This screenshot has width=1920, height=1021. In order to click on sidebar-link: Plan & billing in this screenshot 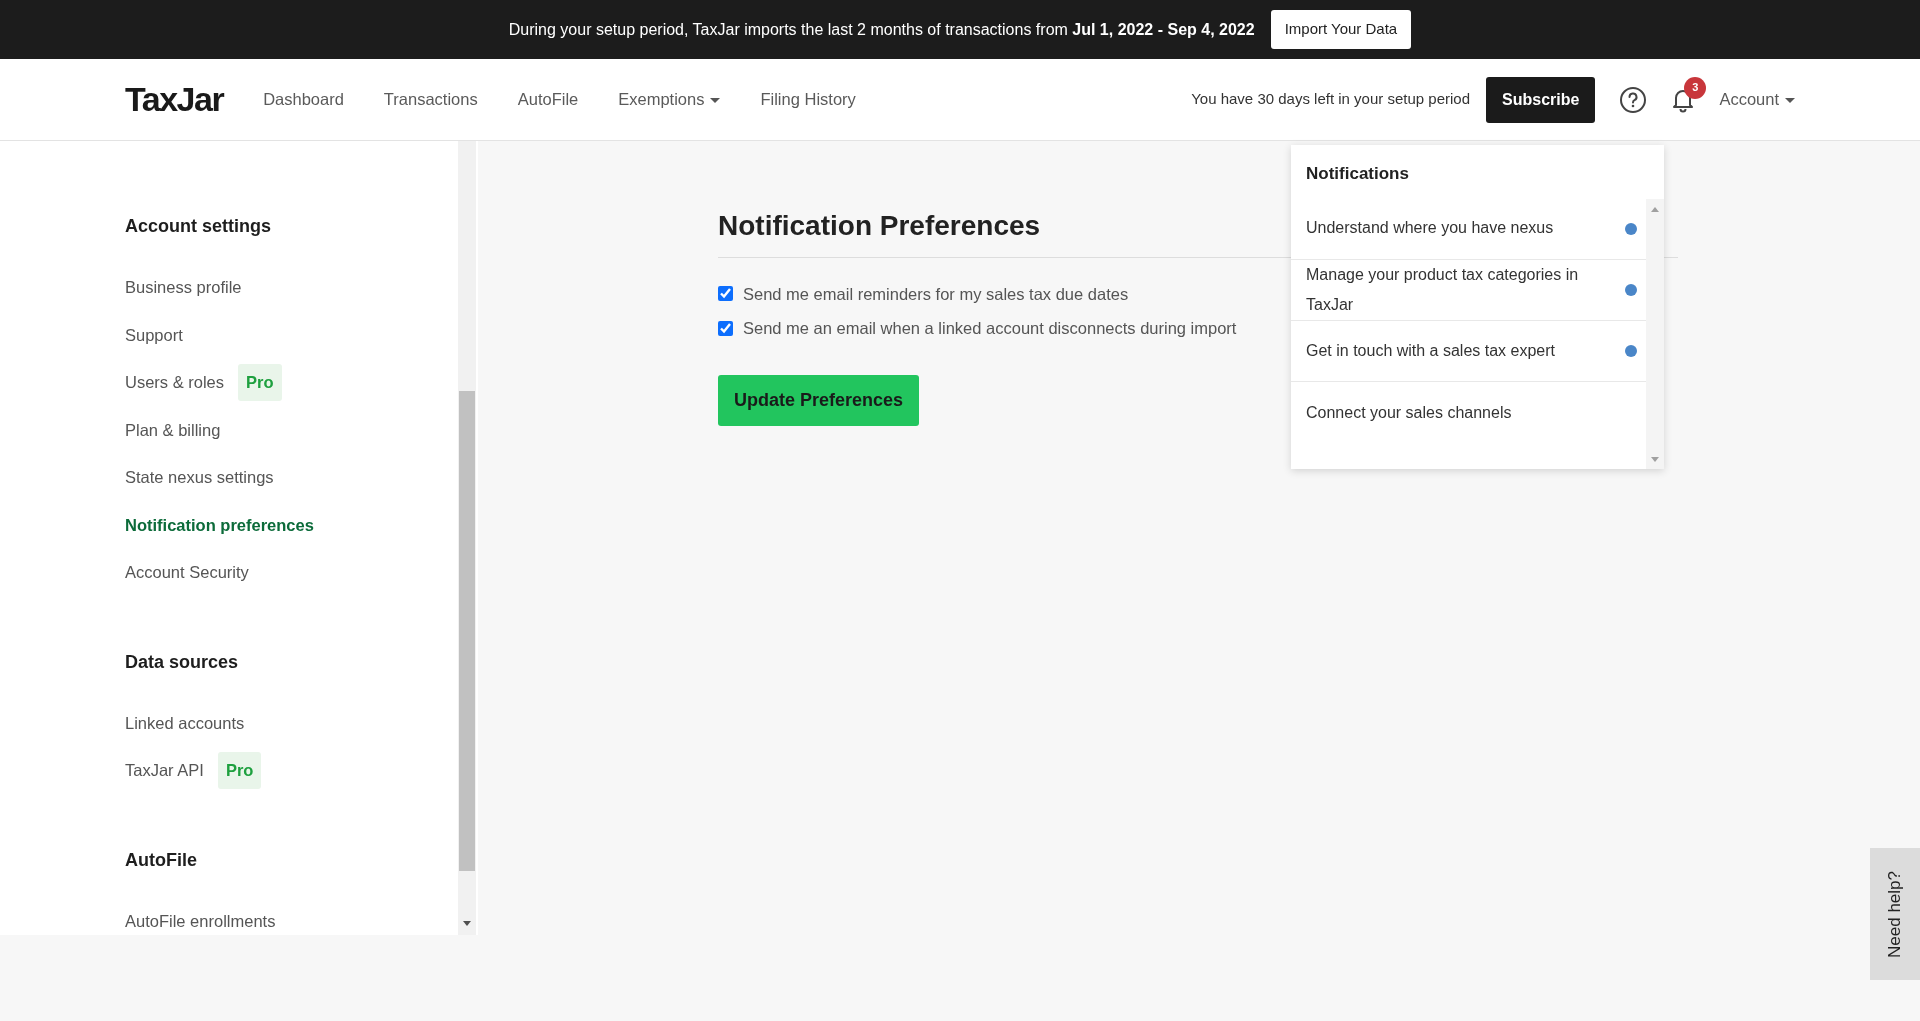, I will do `click(173, 430)`.